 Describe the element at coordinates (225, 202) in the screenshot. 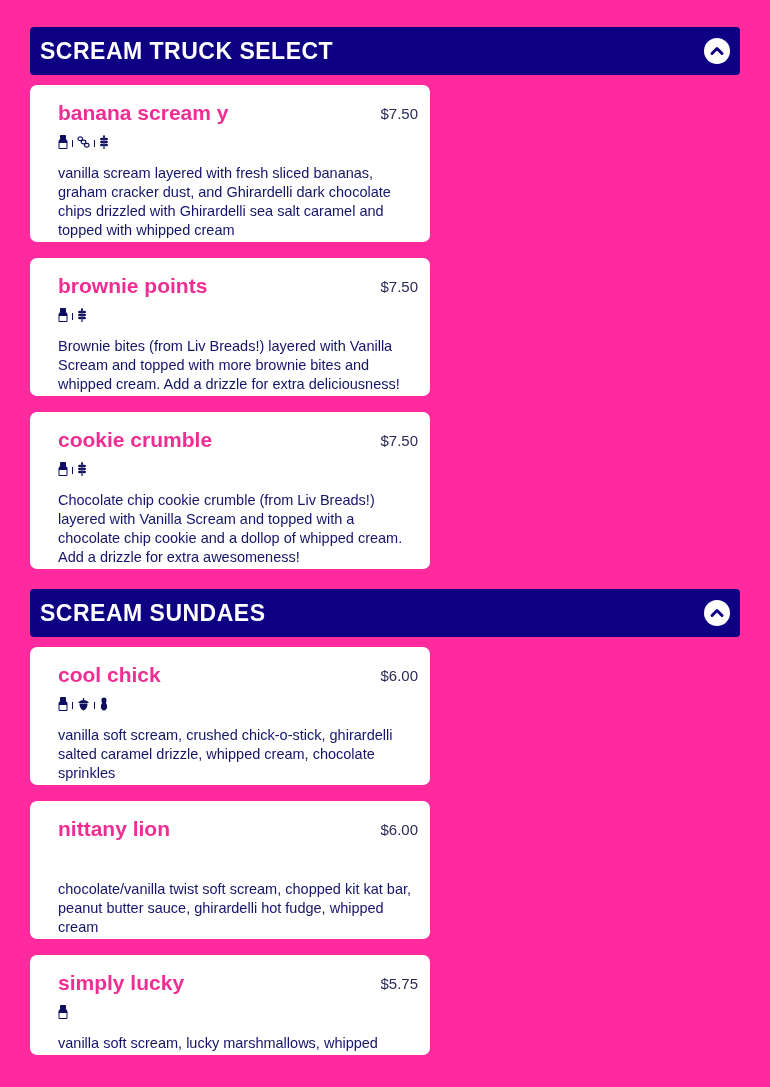

I see `item-description: vanilla scream layered with fresh sliced bananas, graham cracker dust, and Ghirardelli dark chocolate chips drizzled with Ghirardelli sea salt caramel and topped with whipped cream` at that location.